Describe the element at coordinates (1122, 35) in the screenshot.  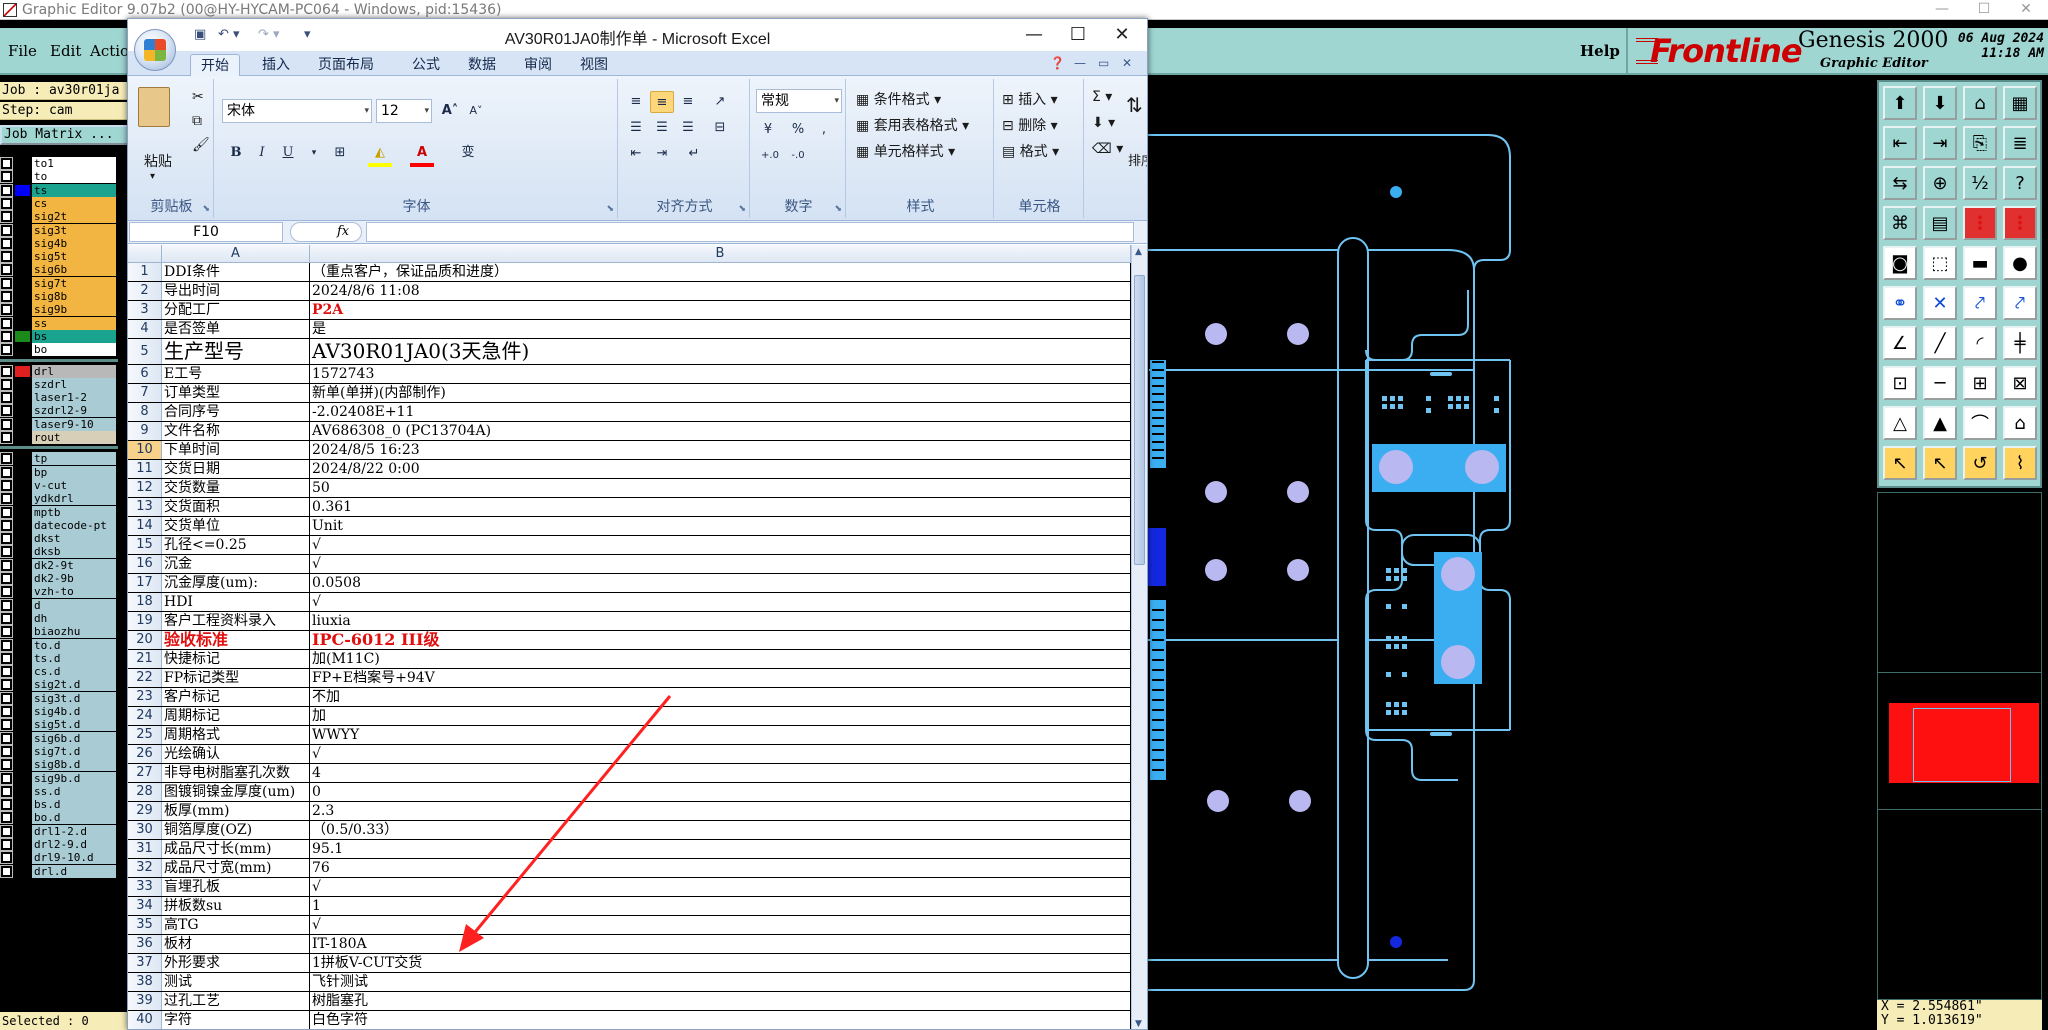
I see `excel-close-icon: ✕` at that location.